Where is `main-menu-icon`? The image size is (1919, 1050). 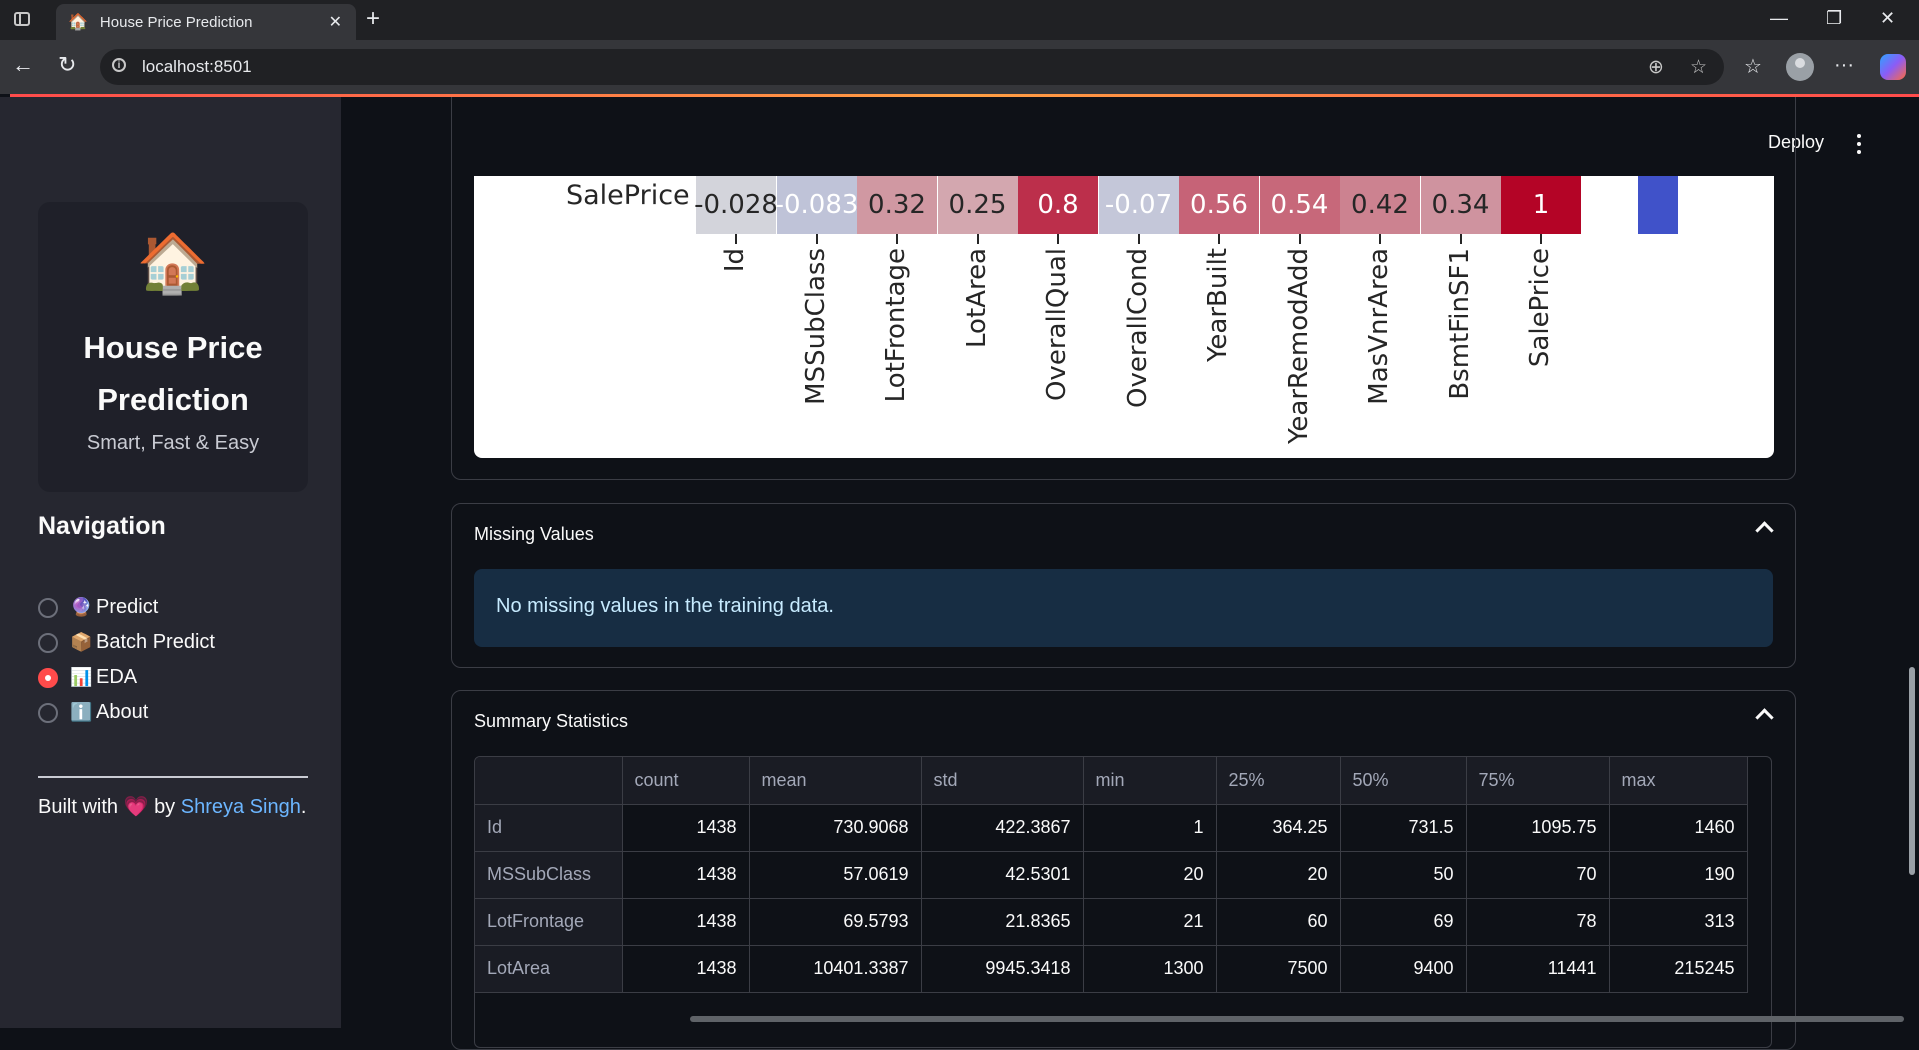
main-menu-icon is located at coordinates (1859, 144).